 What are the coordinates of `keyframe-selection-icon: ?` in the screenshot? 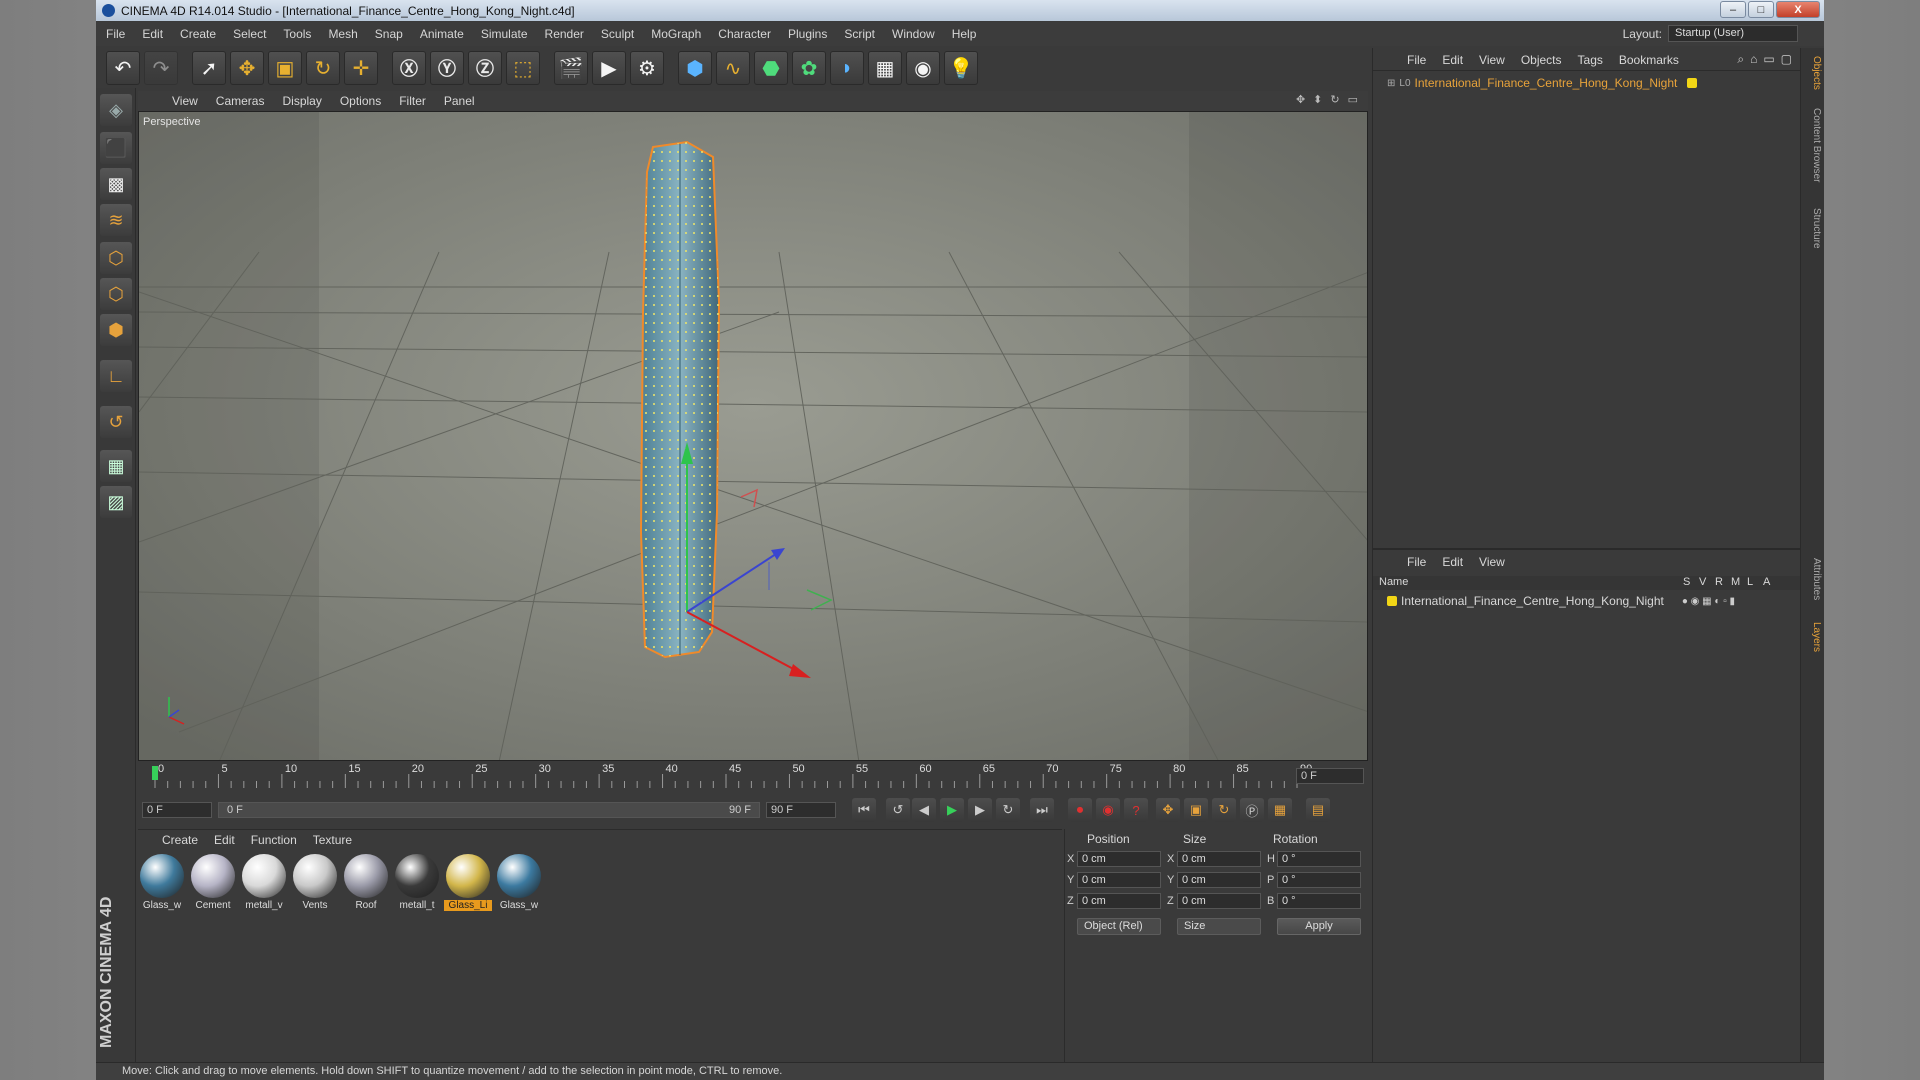 It's located at (1136, 810).